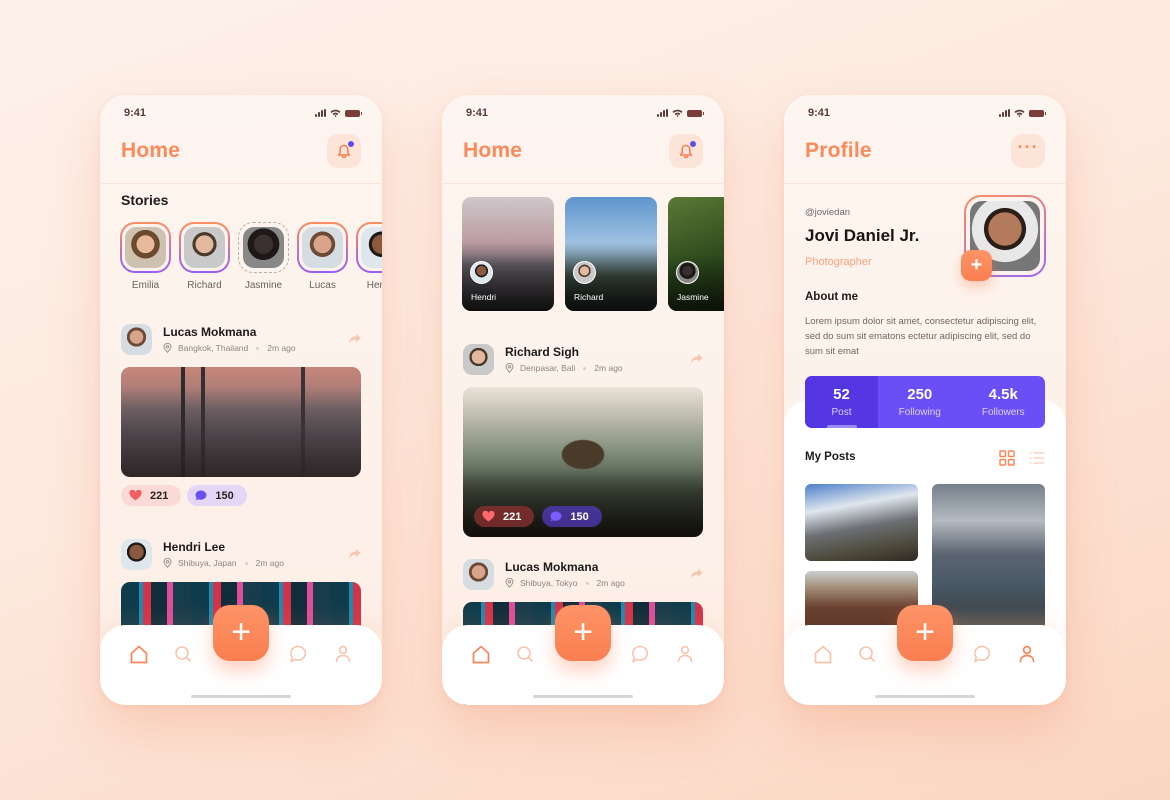 The width and height of the screenshot is (1170, 800). What do you see at coordinates (841, 394) in the screenshot?
I see `stat-value: 52` at bounding box center [841, 394].